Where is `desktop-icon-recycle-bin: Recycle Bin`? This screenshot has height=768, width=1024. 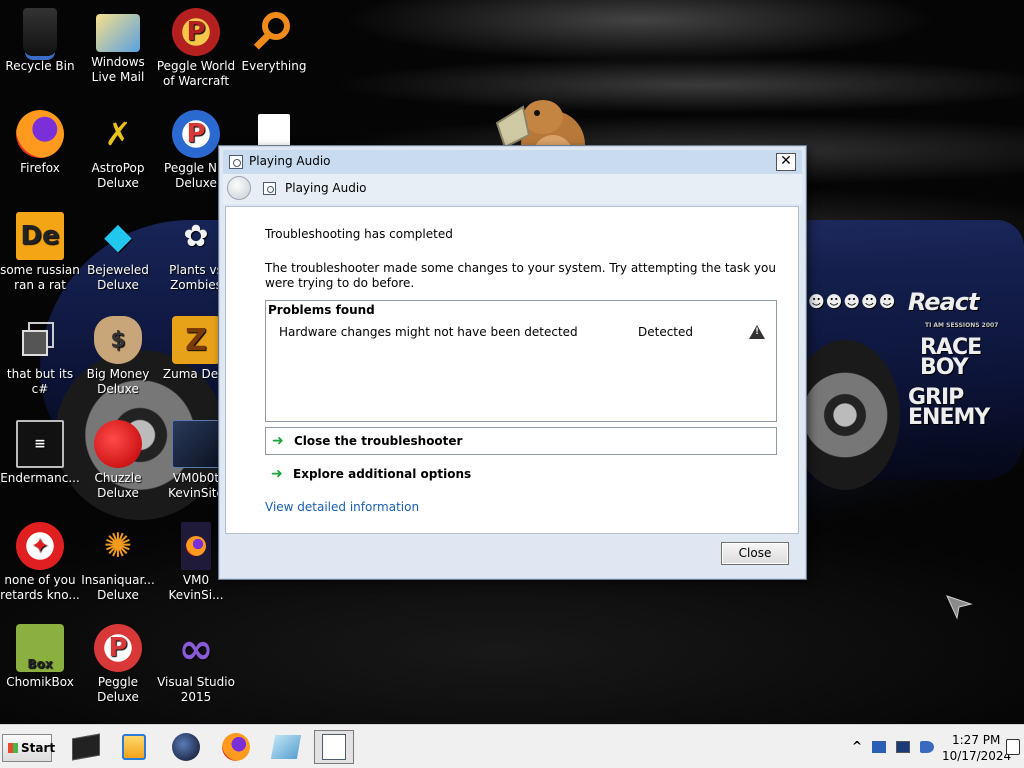 desktop-icon-recycle-bin: Recycle Bin is located at coordinates (40, 41).